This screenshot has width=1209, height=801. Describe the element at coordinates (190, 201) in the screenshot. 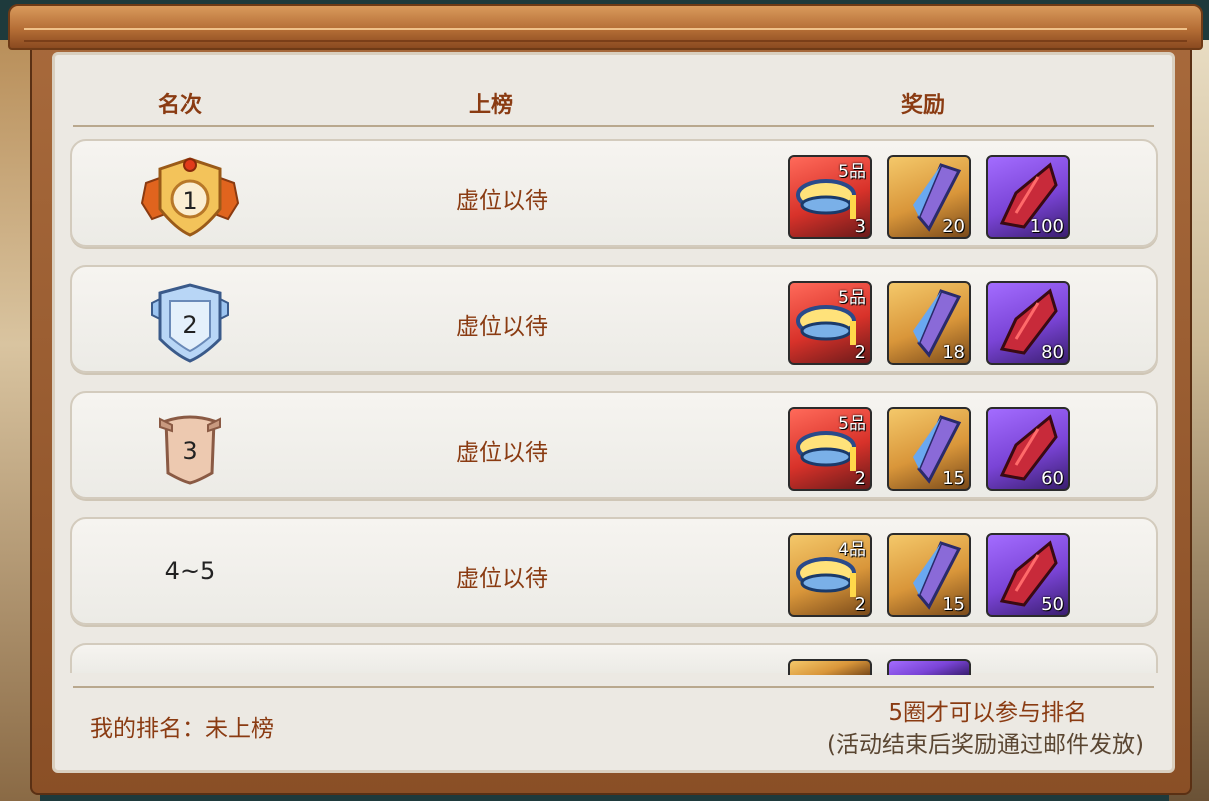

I see `rank-number: 1` at that location.